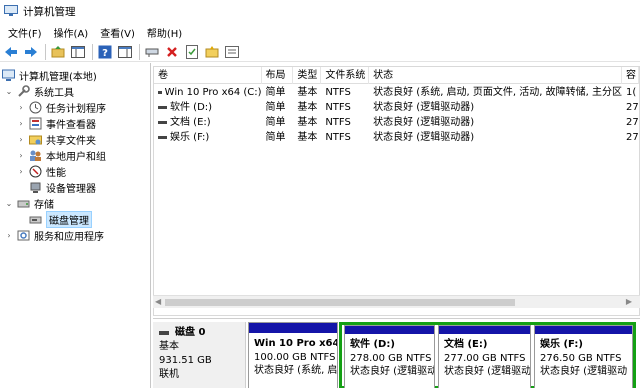 Image resolution: width=640 pixels, height=388 pixels. What do you see at coordinates (31, 52) in the screenshot?
I see `forward-arrow-icon` at bounding box center [31, 52].